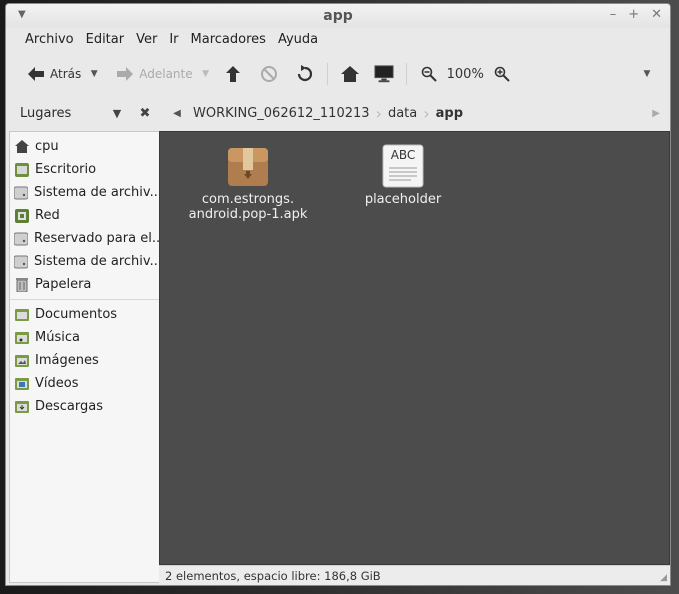 Image resolution: width=679 pixels, height=594 pixels. Describe the element at coordinates (76, 314) in the screenshot. I see `sidebar-item-label: Documentos` at that location.